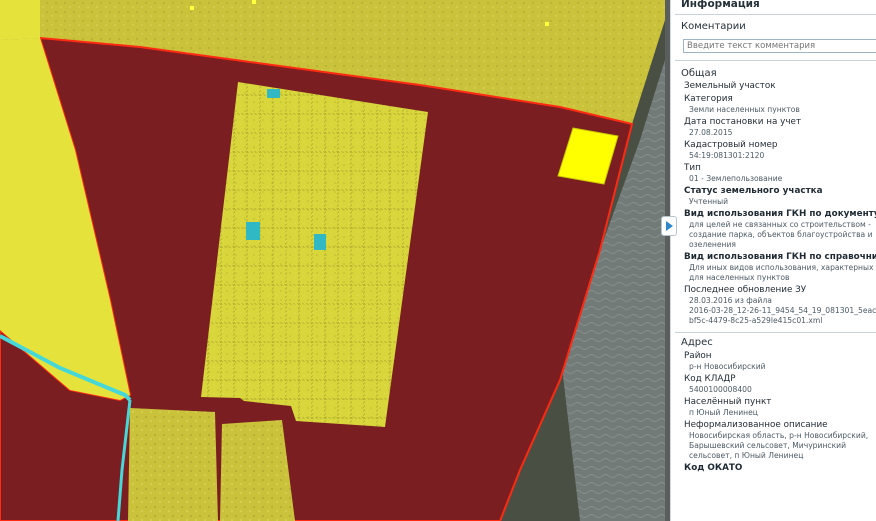 This screenshot has width=876, height=521. What do you see at coordinates (756, 320) in the screenshot?
I see `field-value-filename: bf5c-4479-8c25-a529le415c01.xml` at bounding box center [756, 320].